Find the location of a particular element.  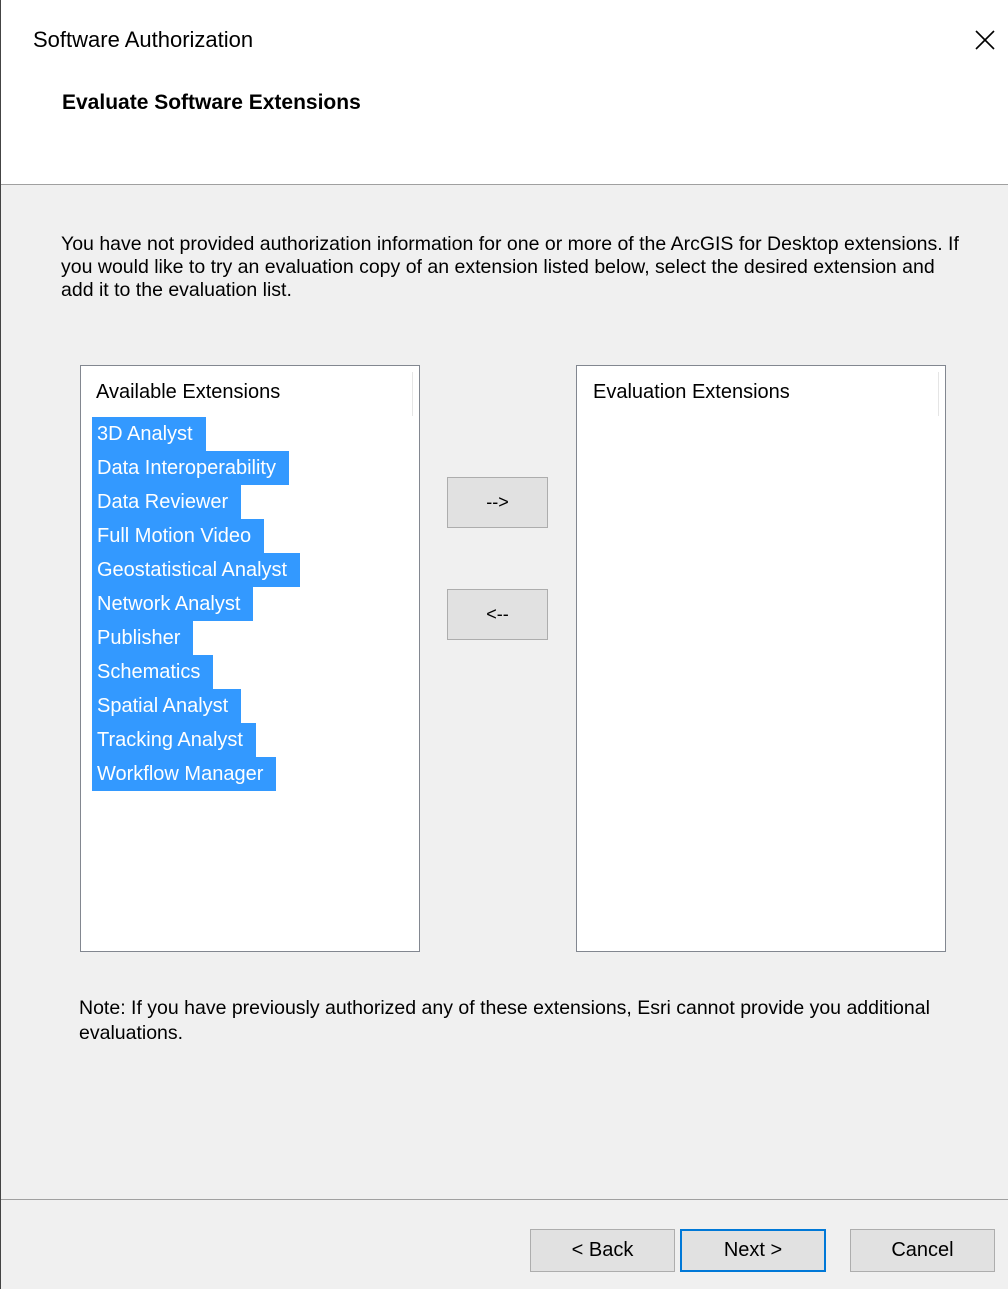

cancel-button: Cancel is located at coordinates (922, 1250).